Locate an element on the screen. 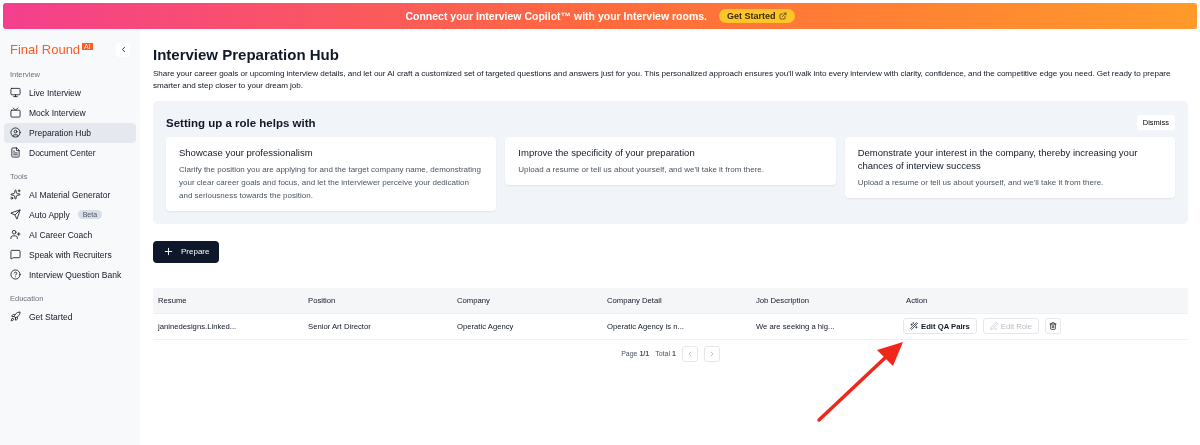  plus-icon is located at coordinates (168, 252).